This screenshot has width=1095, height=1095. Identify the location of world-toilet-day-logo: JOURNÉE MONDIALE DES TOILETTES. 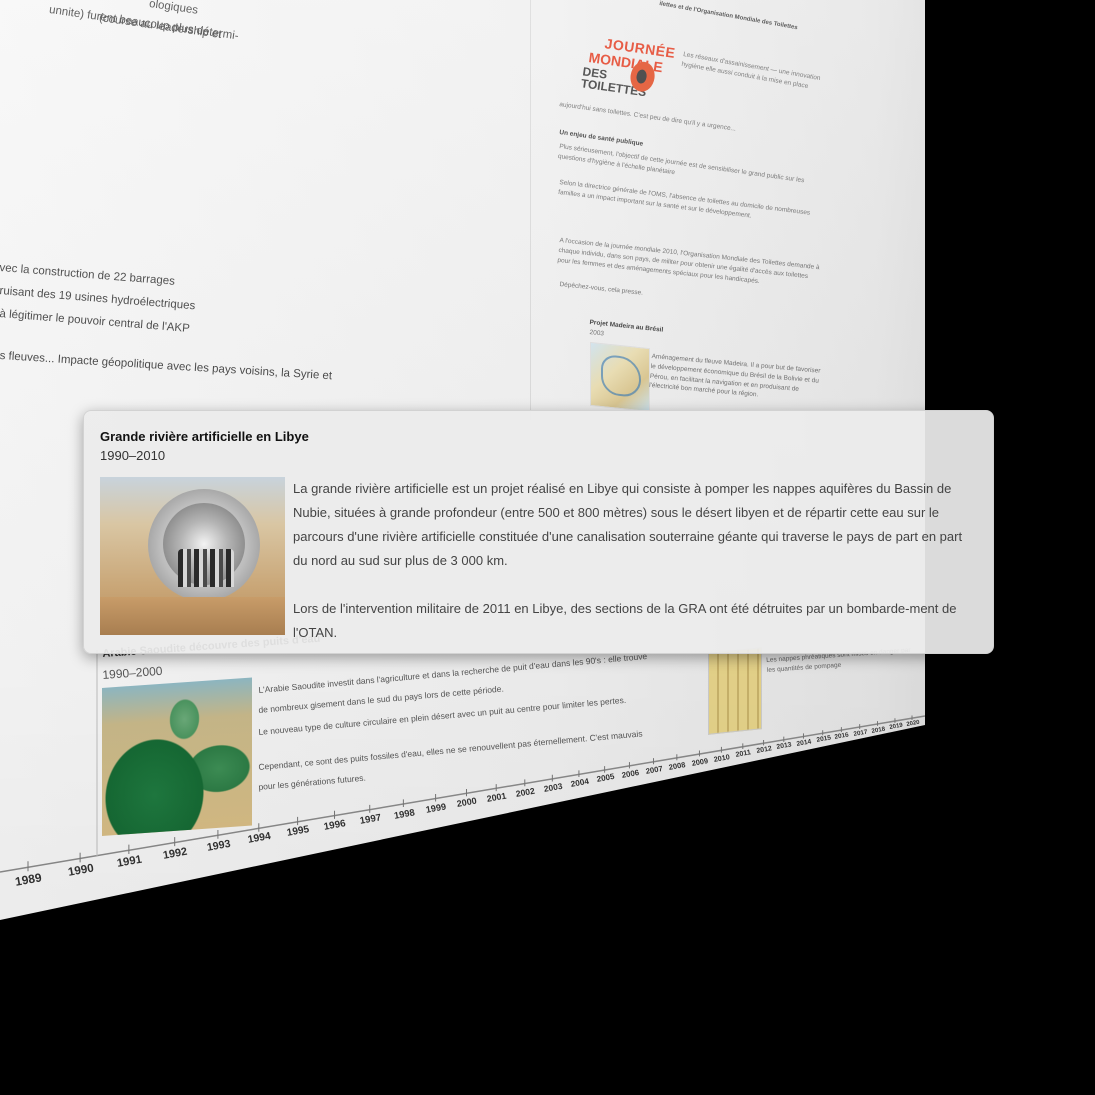
(628, 67).